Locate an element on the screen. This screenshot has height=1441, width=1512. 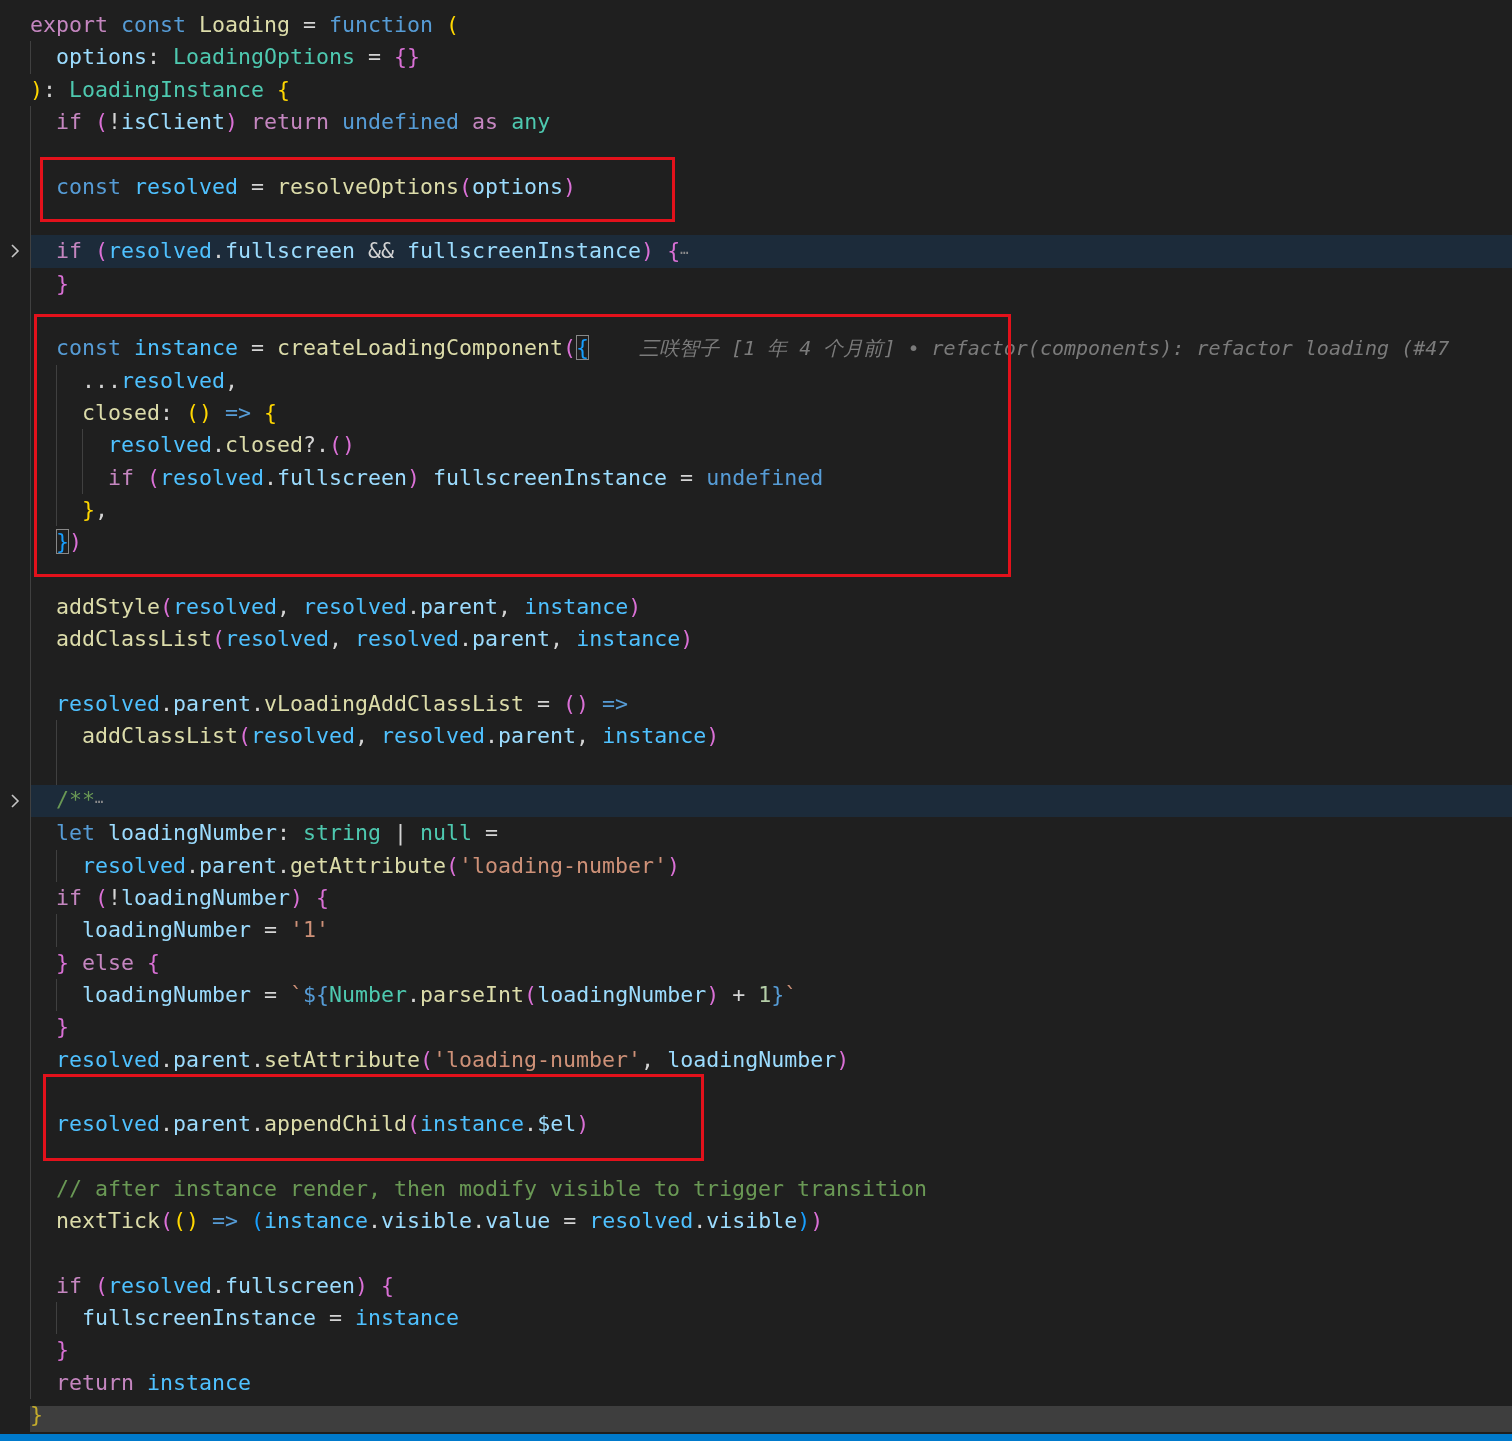
code-line: }) is located at coordinates (69, 542).